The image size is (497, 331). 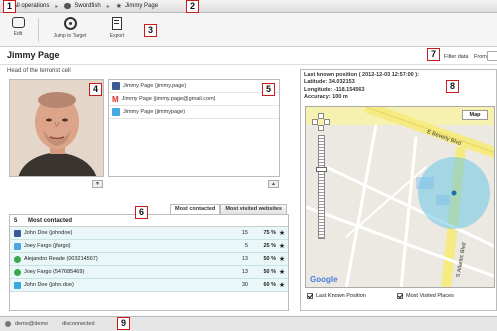 I want to click on contact-name: John Doe (johndoe), so click(x=48, y=233).